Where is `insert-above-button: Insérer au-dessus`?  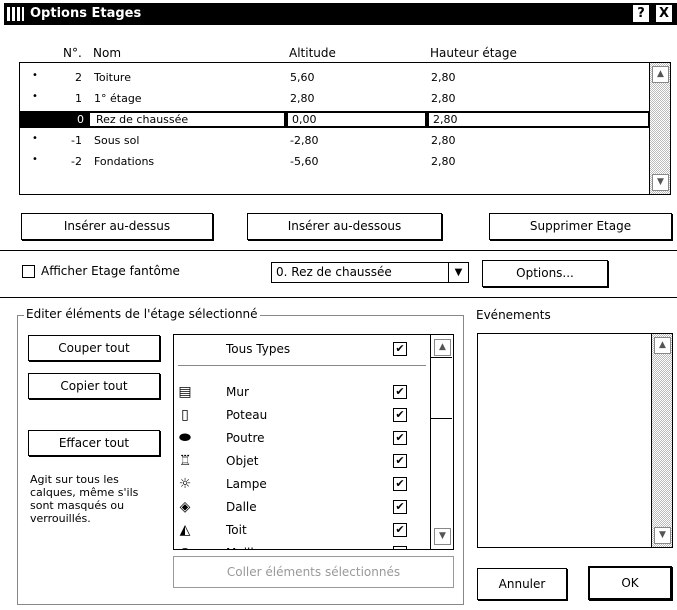
insert-above-button: Insérer au-dessus is located at coordinates (117, 226).